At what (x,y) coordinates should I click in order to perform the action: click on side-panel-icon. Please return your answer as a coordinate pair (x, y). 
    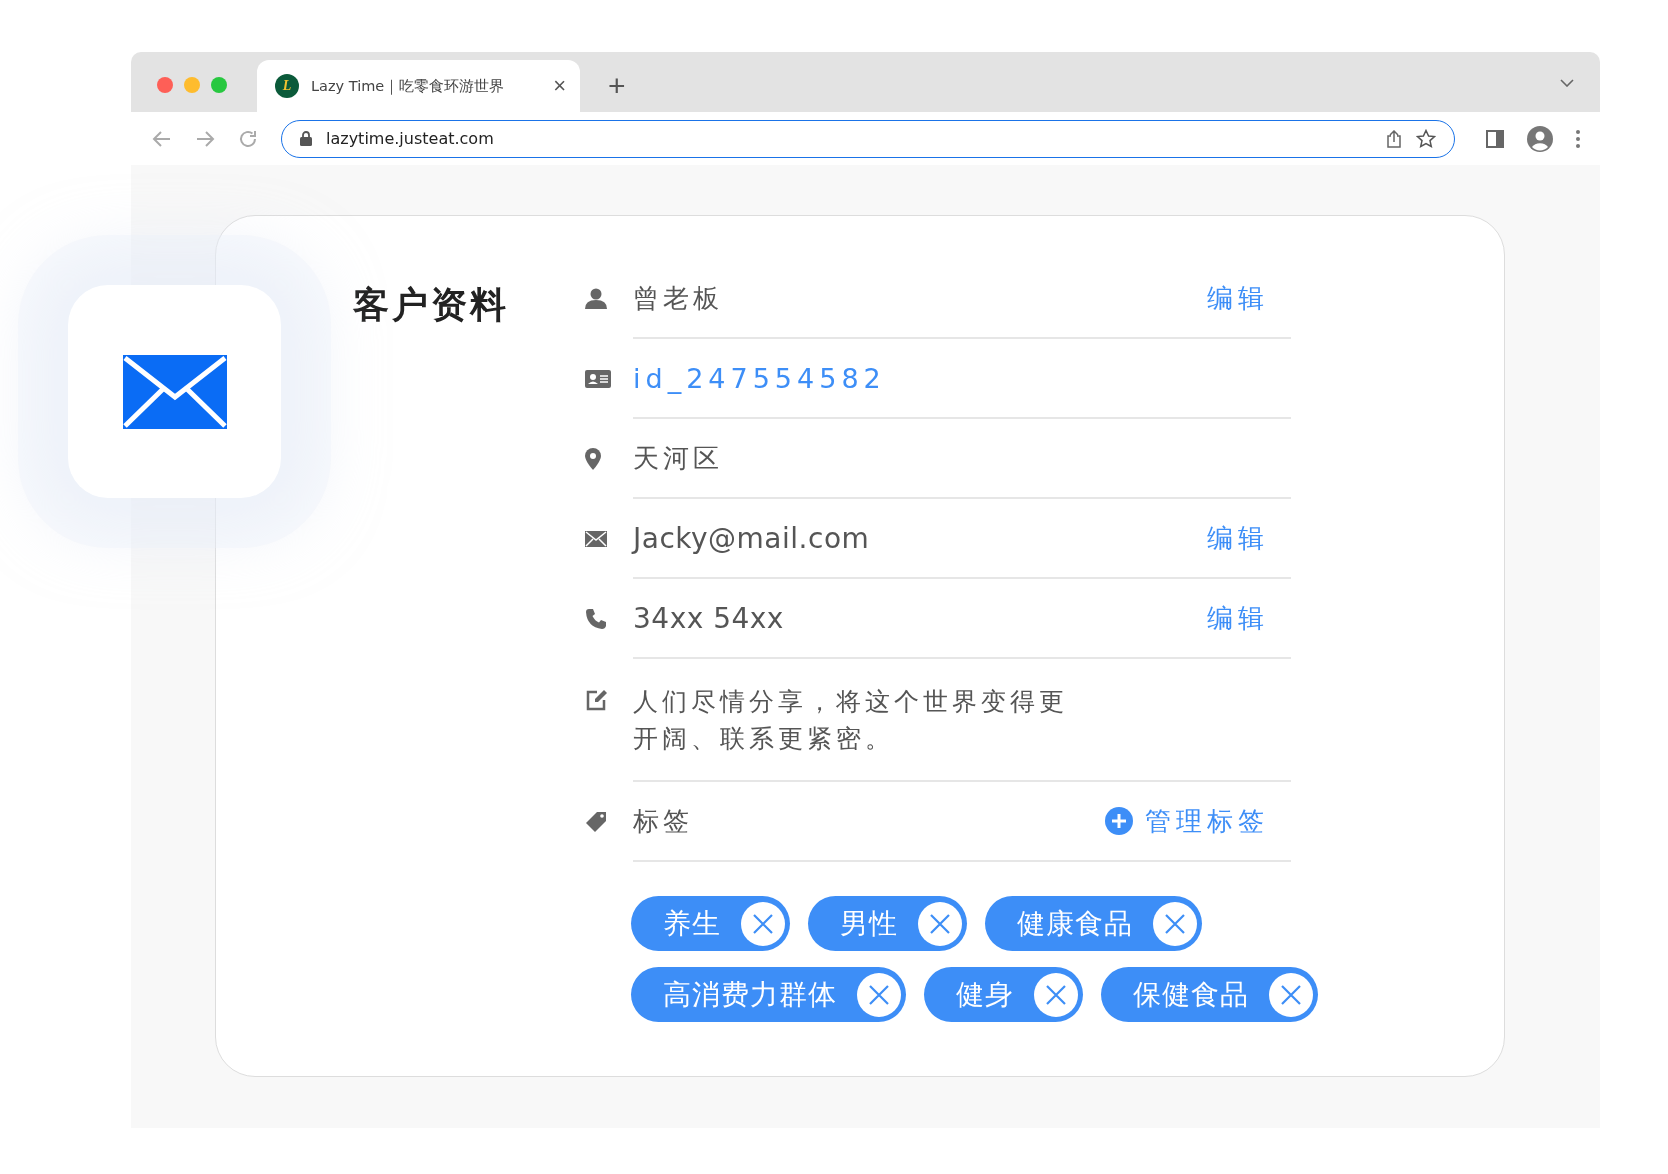
    Looking at the image, I should click on (1495, 138).